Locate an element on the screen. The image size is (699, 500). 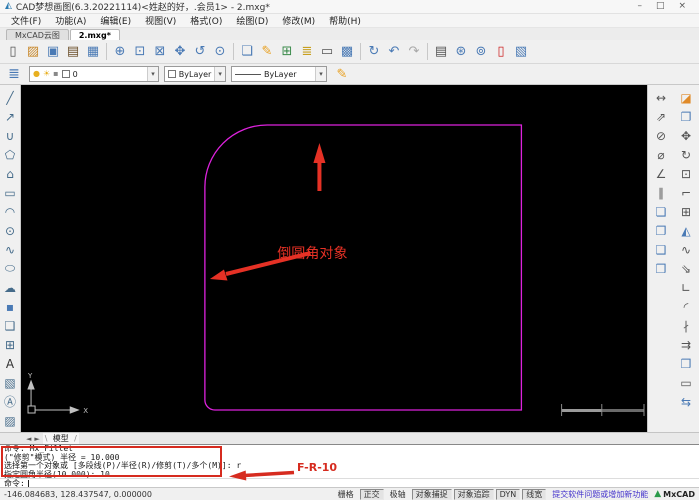
dim-radius-icon: ⊘ is located at coordinates (661, 135).